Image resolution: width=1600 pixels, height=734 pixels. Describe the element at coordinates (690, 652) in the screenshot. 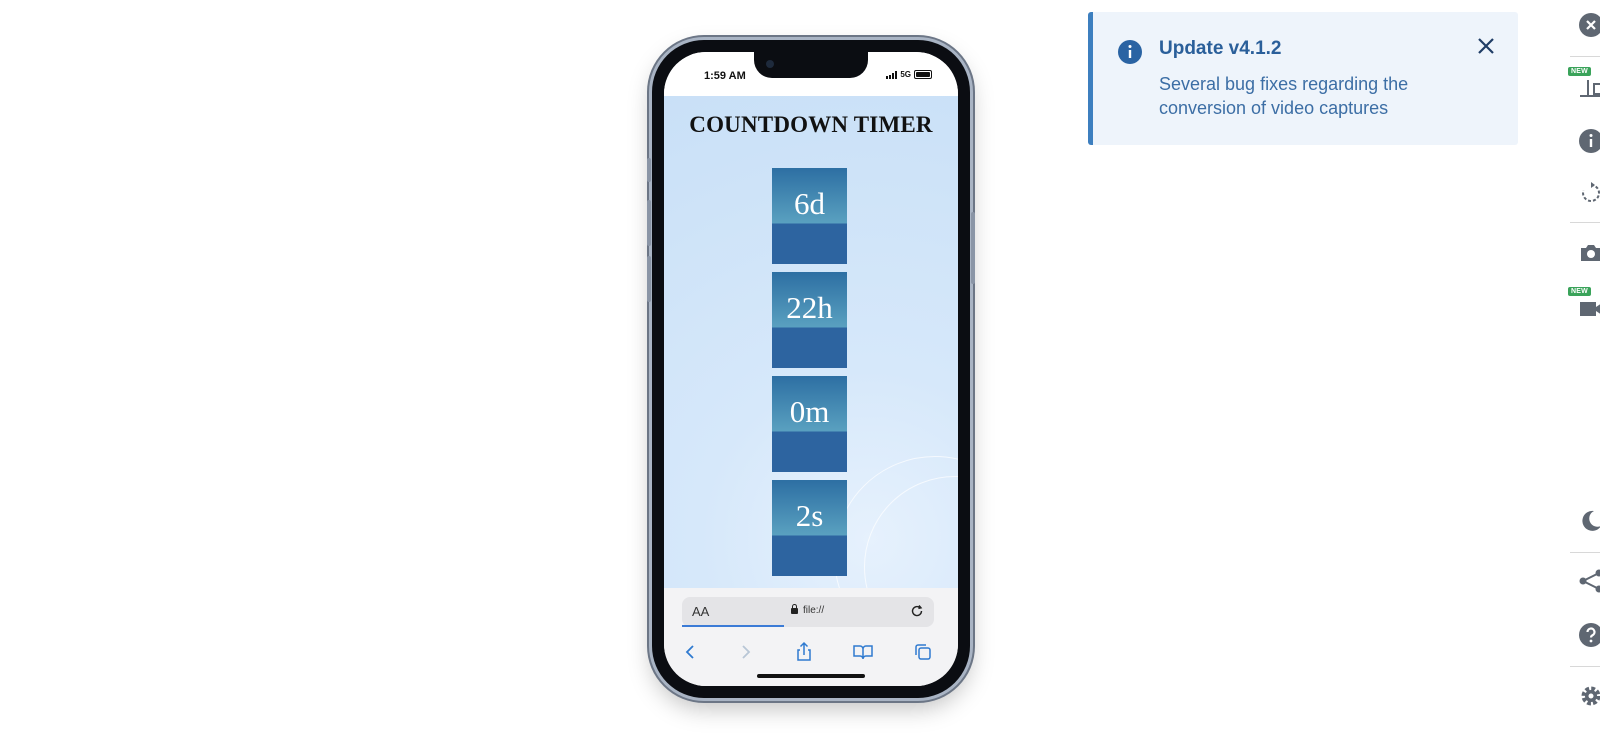

I see `back-icon` at that location.